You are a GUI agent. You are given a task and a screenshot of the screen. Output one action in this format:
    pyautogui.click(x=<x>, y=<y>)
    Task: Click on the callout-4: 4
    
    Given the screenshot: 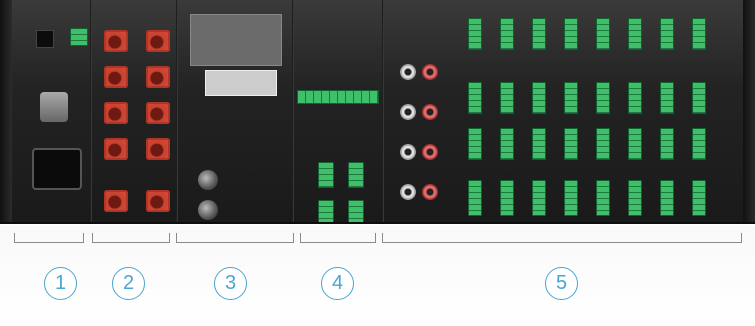 What is the action you would take?
    pyautogui.click(x=337, y=283)
    